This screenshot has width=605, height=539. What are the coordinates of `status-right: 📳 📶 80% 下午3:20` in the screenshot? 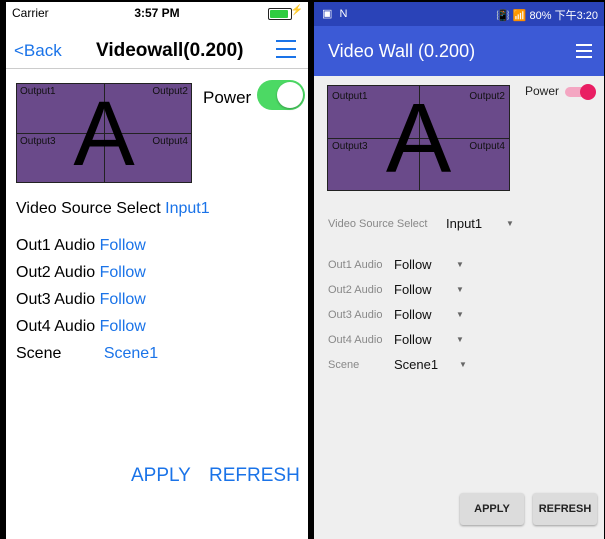 It's located at (547, 15).